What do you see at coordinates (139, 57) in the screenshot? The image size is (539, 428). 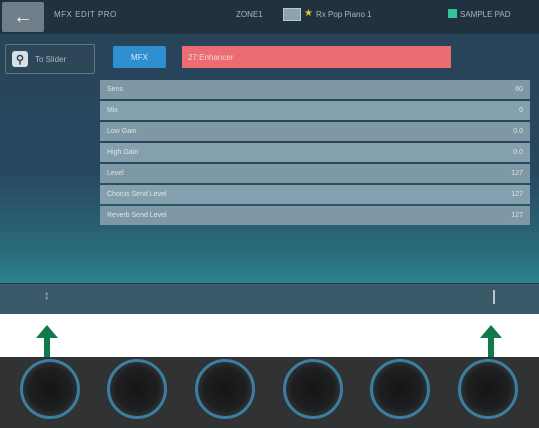 I see `mfx-button: MFX` at bounding box center [139, 57].